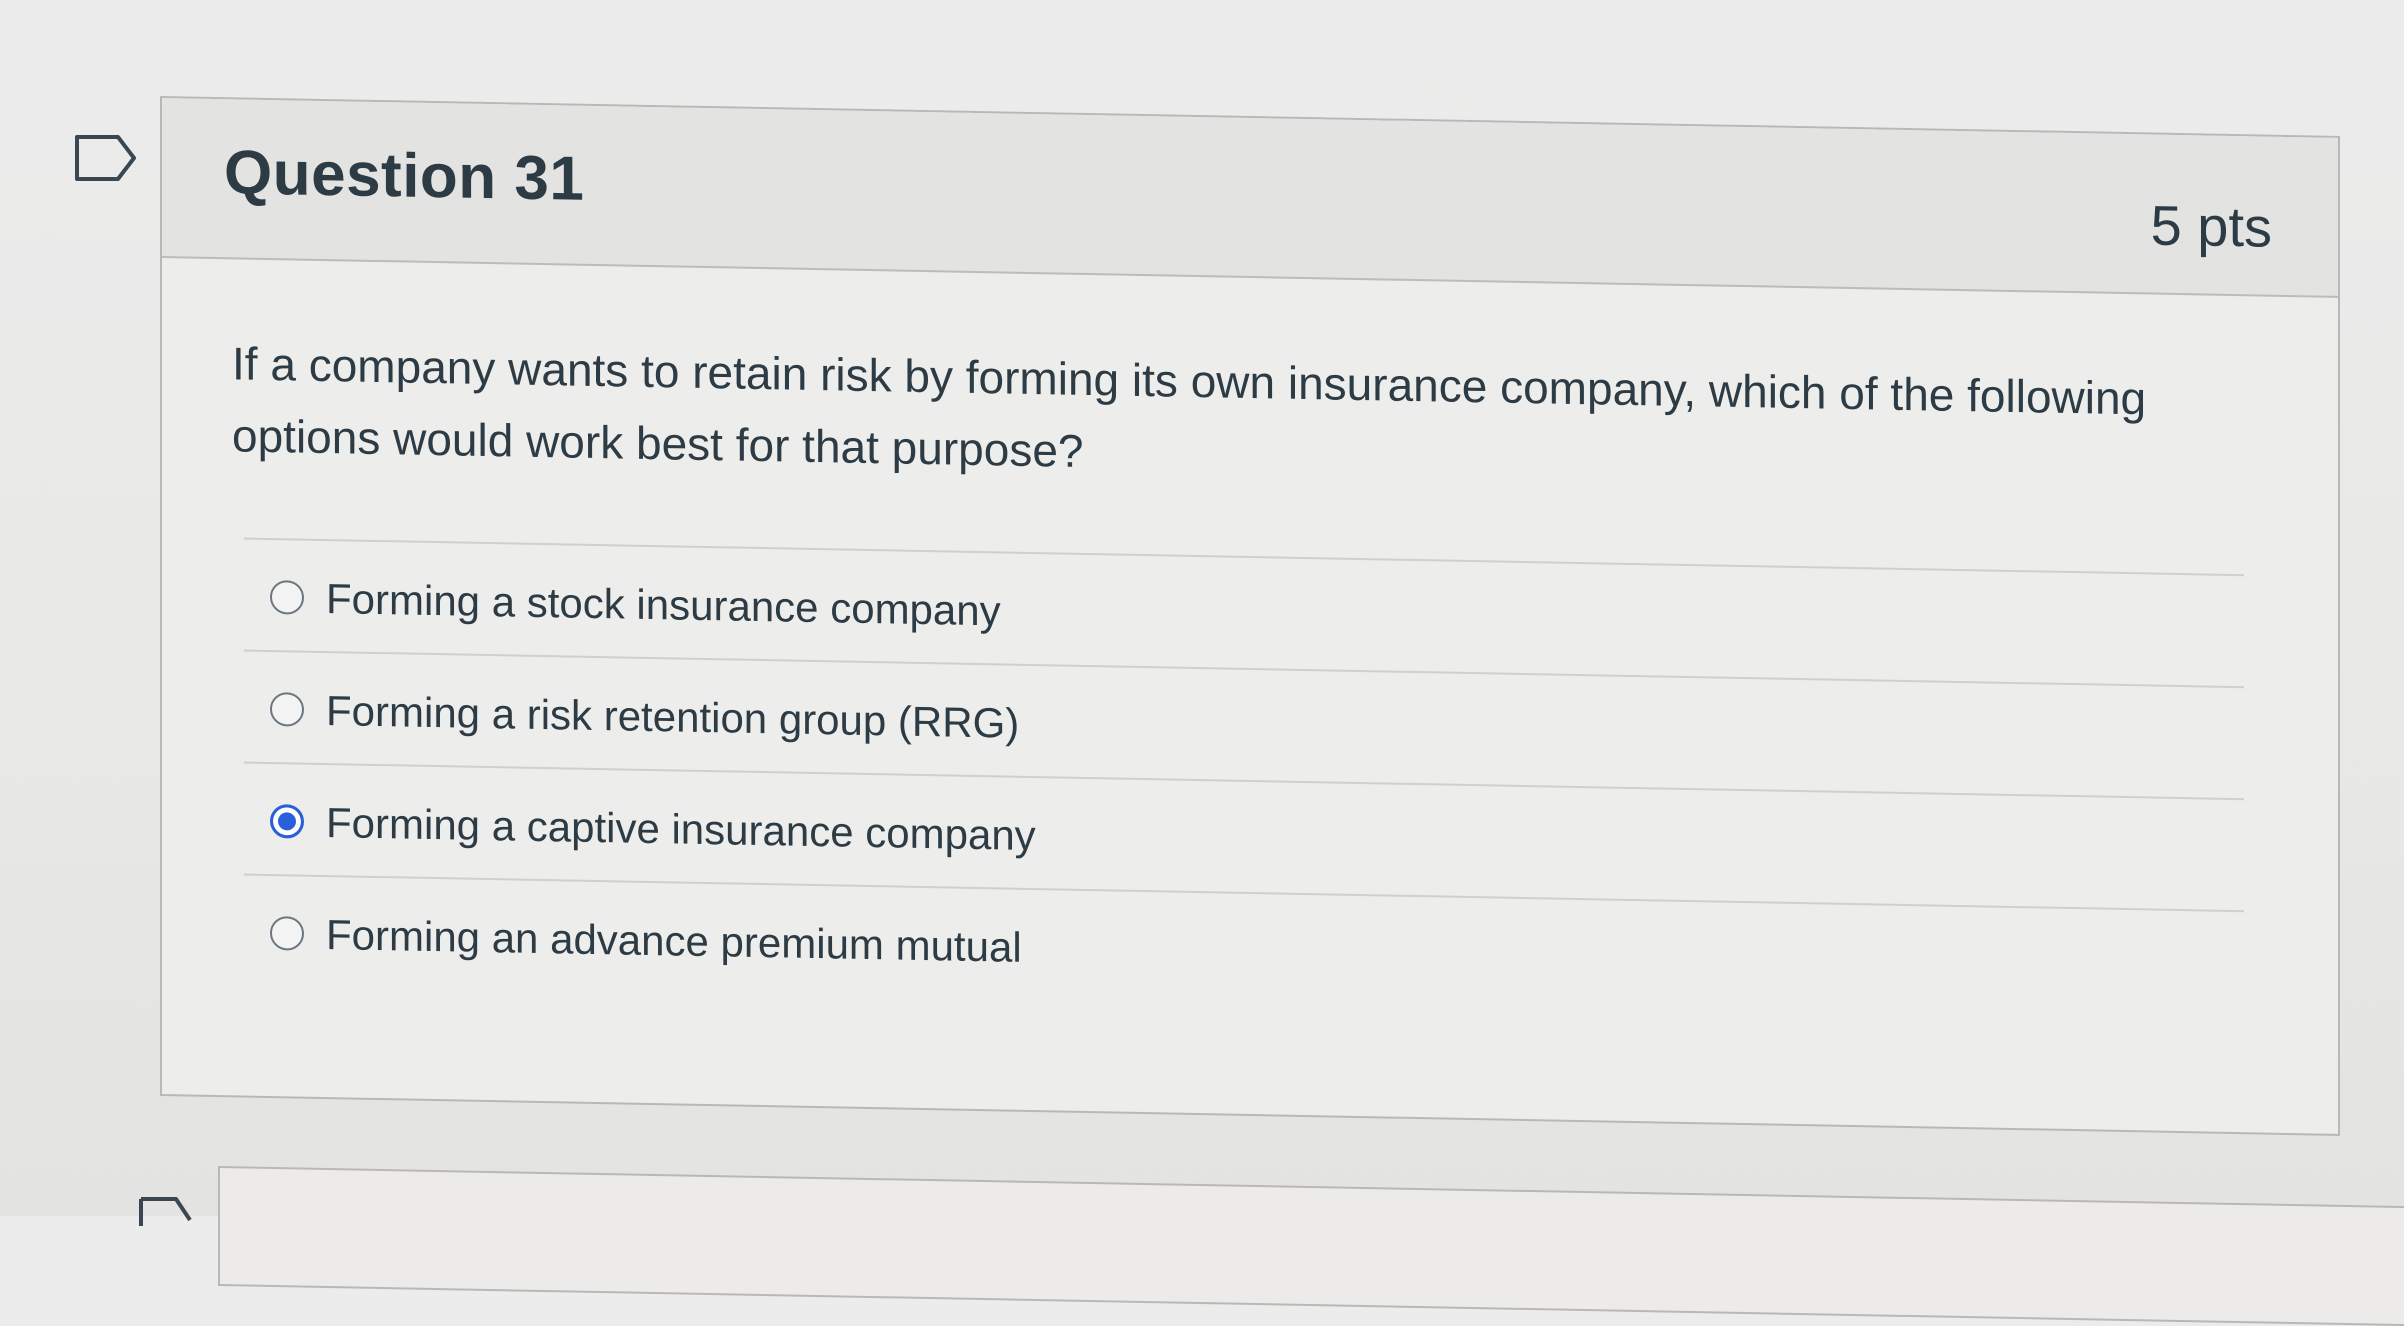 This screenshot has height=1326, width=2404. What do you see at coordinates (663, 605) in the screenshot?
I see `answer-label: Forming a stock insurance company` at bounding box center [663, 605].